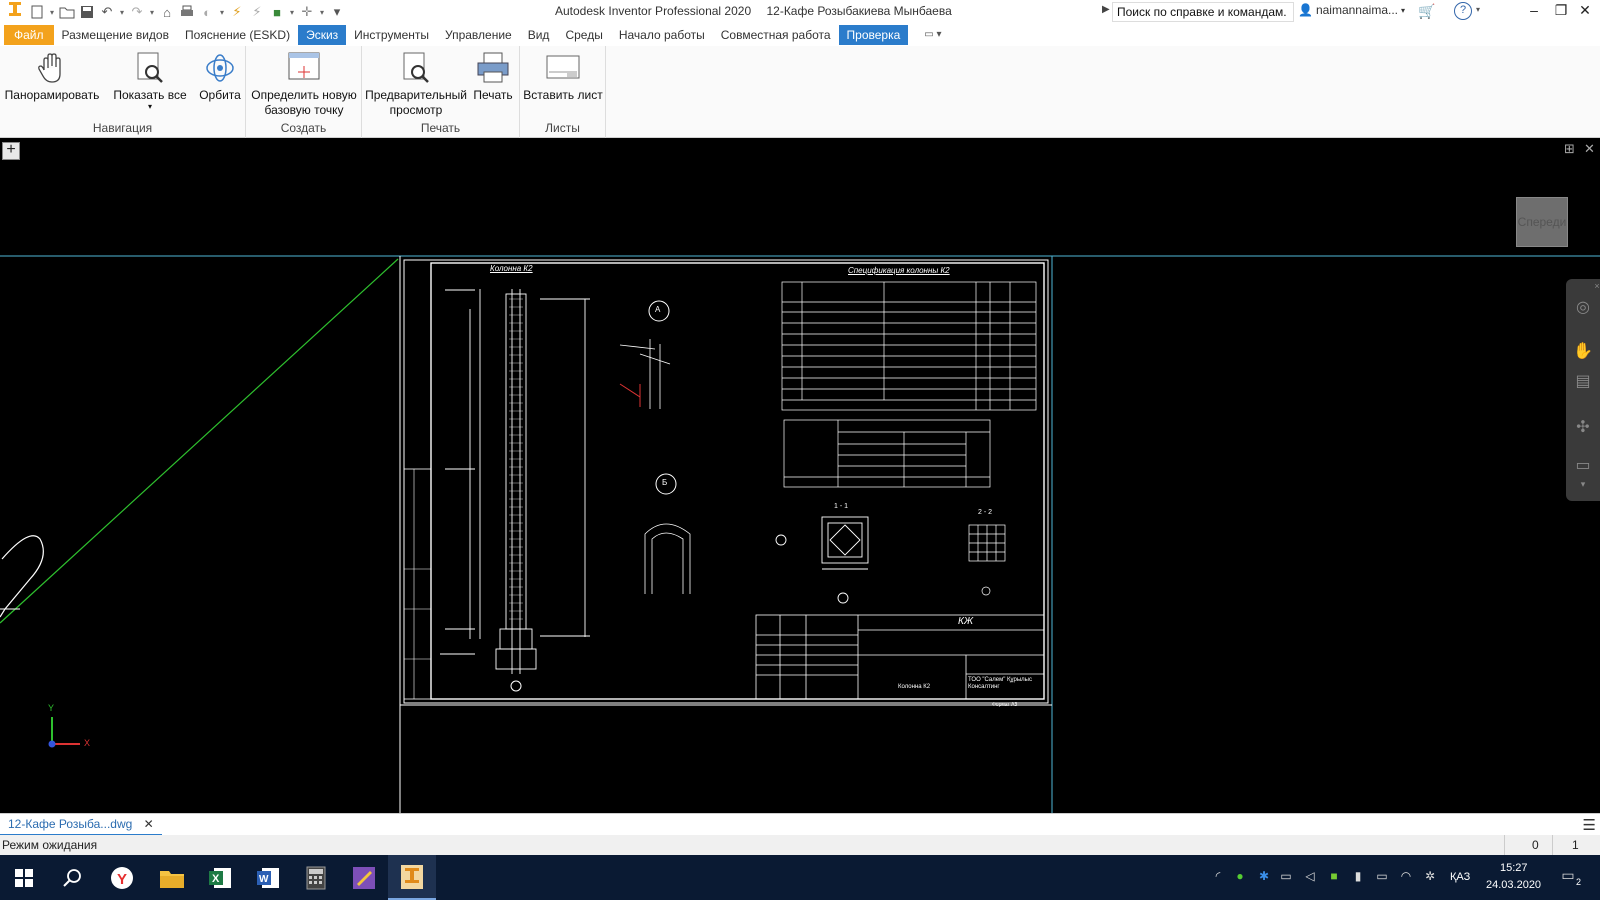 This screenshot has height=900, width=1600. What do you see at coordinates (1542, 222) in the screenshot?
I see `viewcube: Спереди` at bounding box center [1542, 222].